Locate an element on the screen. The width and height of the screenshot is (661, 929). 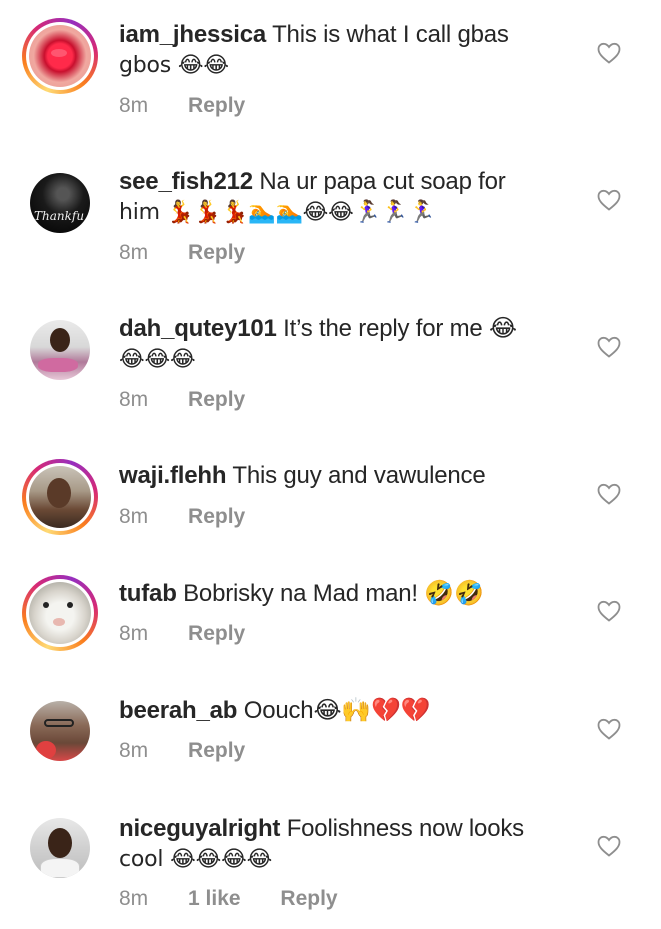
comment-username: waji.flehh is located at coordinates (173, 475).